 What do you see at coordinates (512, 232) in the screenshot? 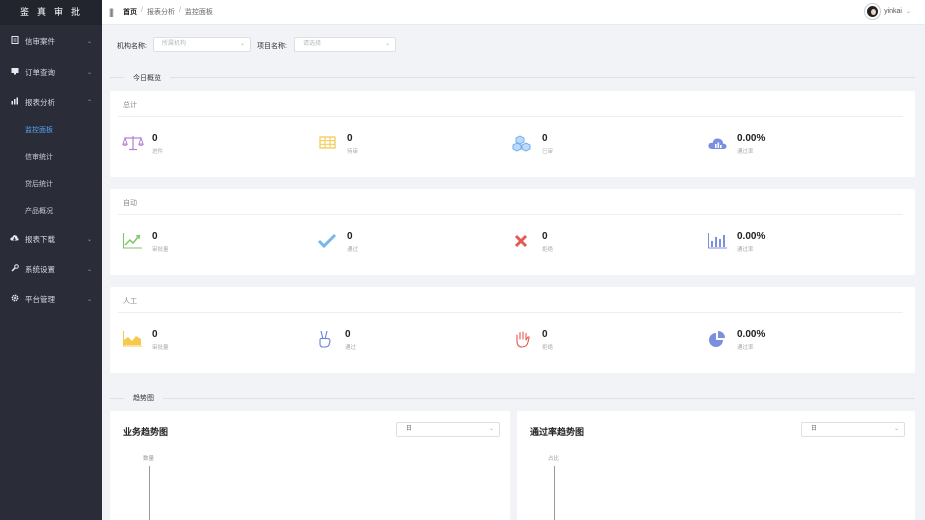
I see `overview-card-auto: 自动 0 审批量 0 通过 0 拒绝 0.00% 通过率` at bounding box center [512, 232].